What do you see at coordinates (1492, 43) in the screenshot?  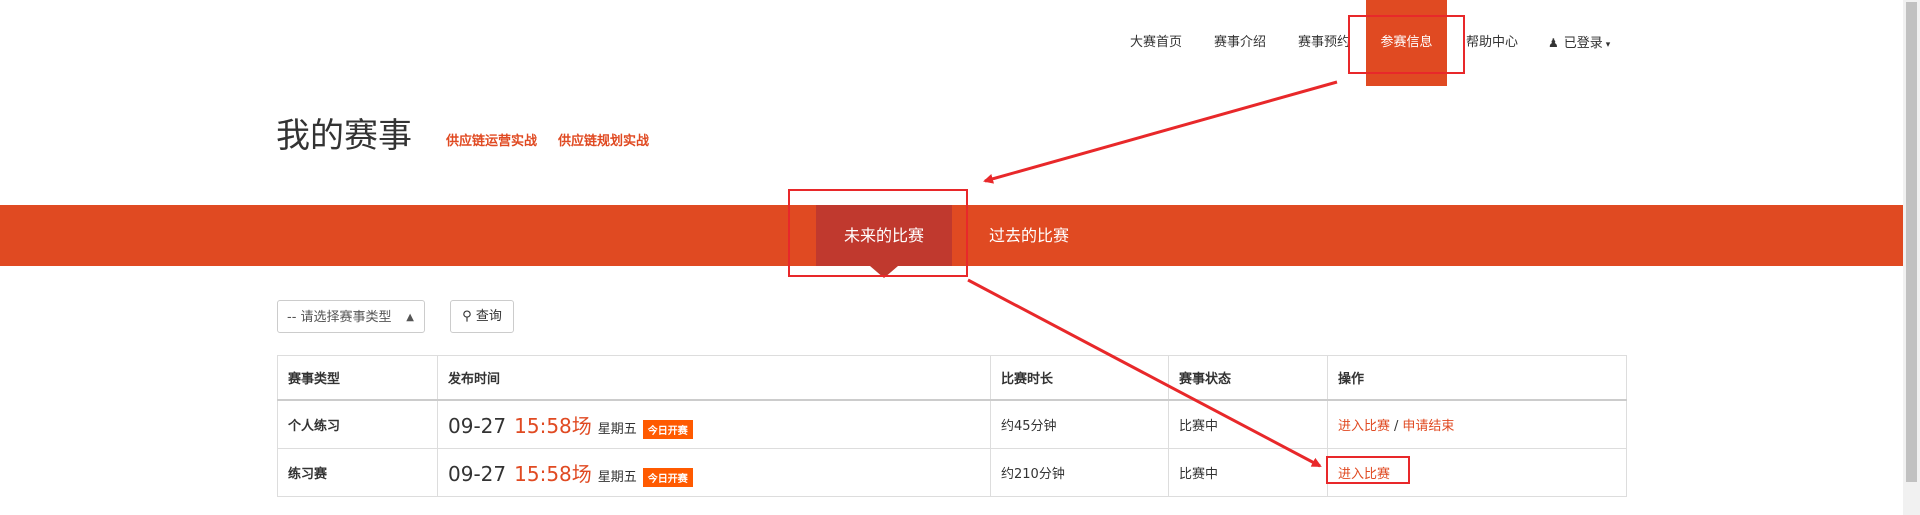 I see `nav-item-help: 帮助中心` at bounding box center [1492, 43].